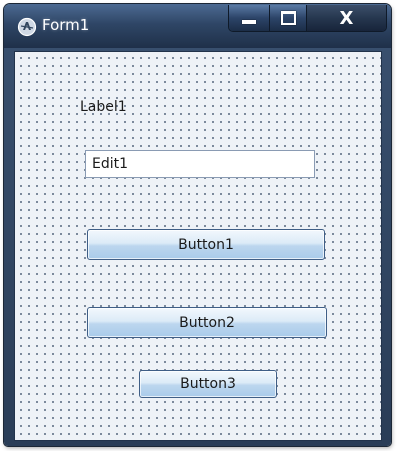 The height and width of the screenshot is (451, 400). What do you see at coordinates (249, 22) in the screenshot?
I see `minimize-icon` at bounding box center [249, 22].